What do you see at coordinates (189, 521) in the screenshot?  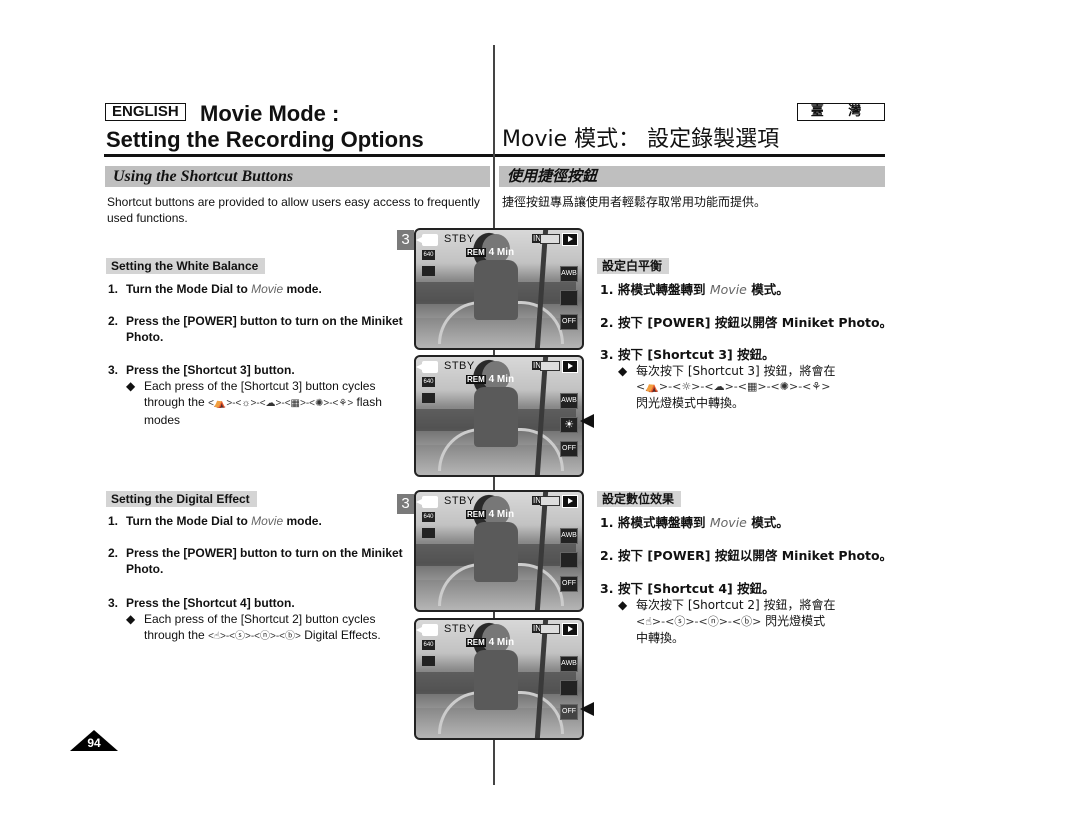 I see `step-text: Turn the Mode Dial to` at bounding box center [189, 521].